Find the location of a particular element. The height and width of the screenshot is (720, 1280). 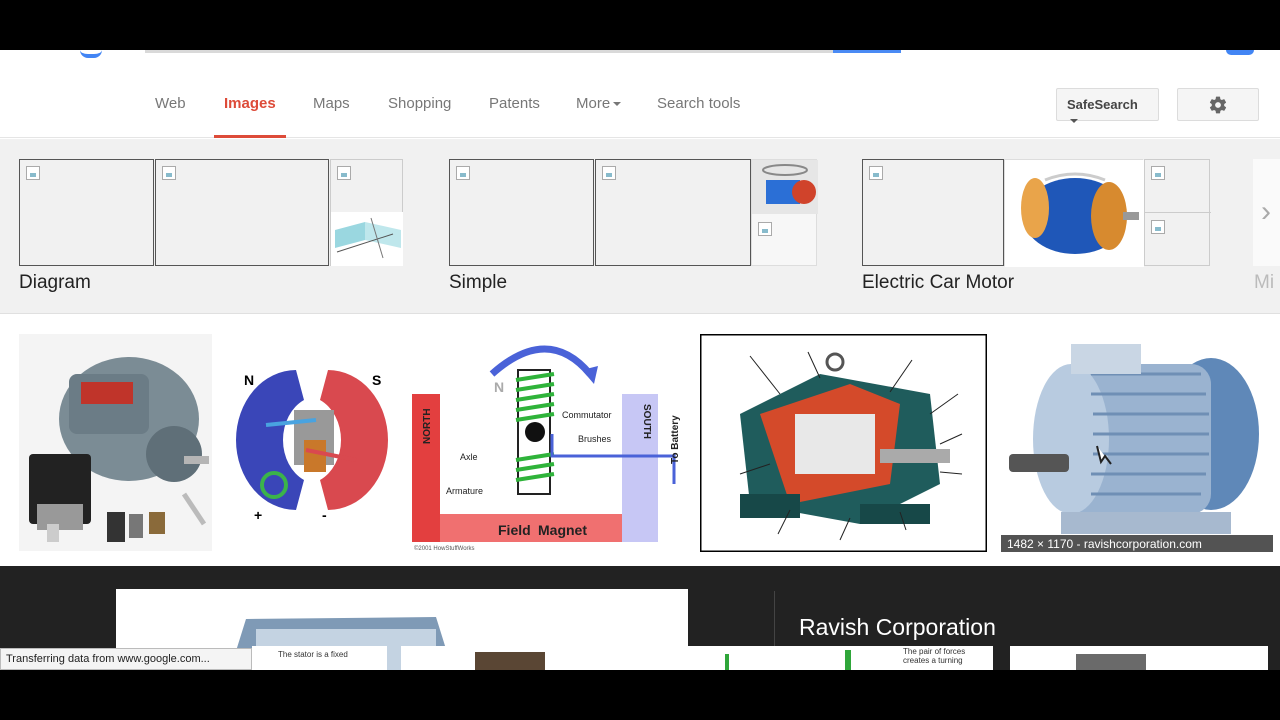

simple-motor-thumbnail-image is located at coordinates (785, 187).